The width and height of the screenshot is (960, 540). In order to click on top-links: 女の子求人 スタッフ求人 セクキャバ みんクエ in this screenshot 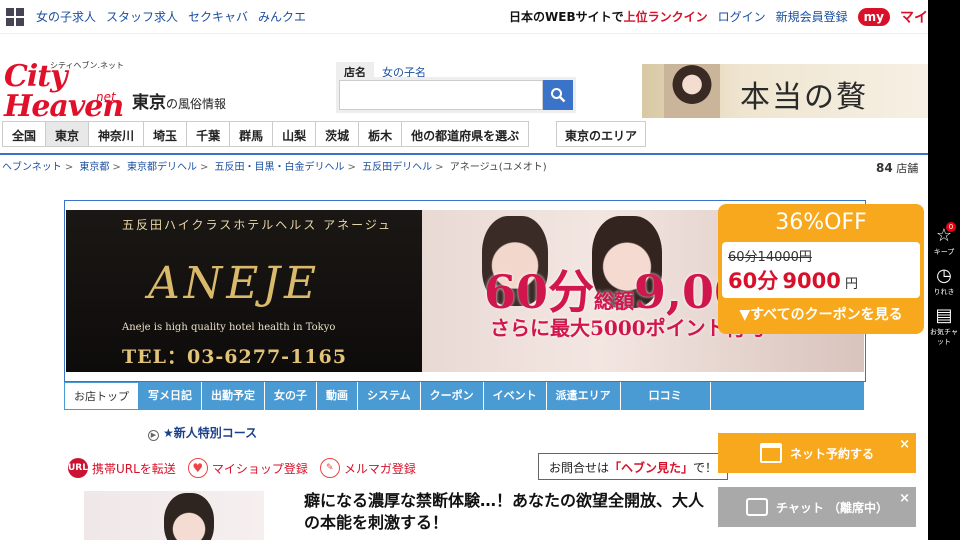, I will do `click(171, 16)`.